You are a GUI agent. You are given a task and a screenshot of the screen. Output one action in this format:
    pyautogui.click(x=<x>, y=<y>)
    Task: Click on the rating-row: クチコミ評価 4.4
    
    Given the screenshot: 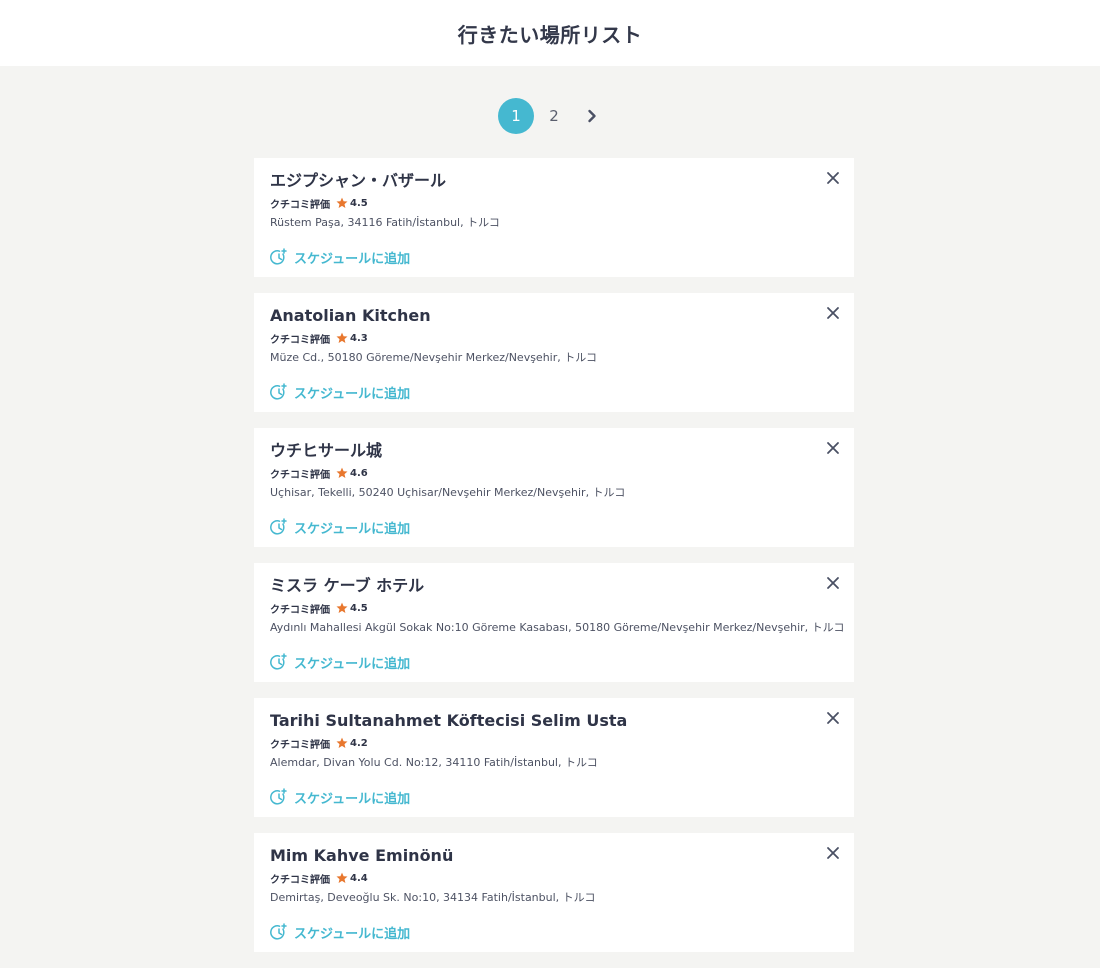 What is the action you would take?
    pyautogui.click(x=554, y=878)
    